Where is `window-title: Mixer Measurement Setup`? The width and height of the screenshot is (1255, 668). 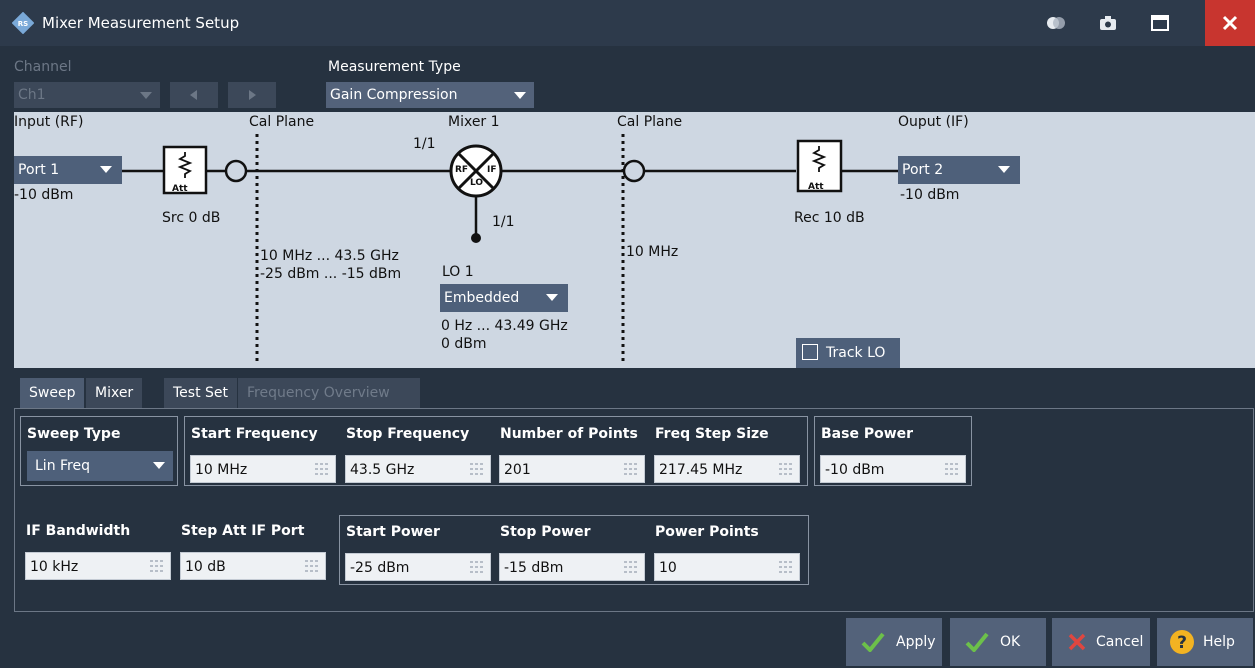
window-title: Mixer Measurement Setup is located at coordinates (141, 23).